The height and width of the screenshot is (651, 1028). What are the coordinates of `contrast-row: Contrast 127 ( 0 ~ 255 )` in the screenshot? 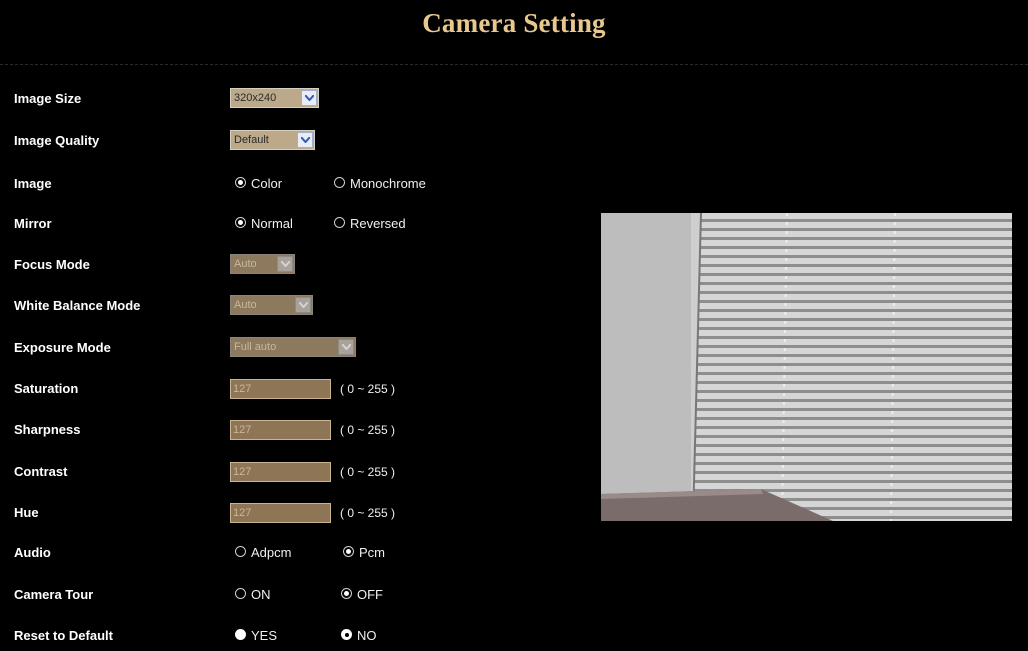 It's located at (300, 472).